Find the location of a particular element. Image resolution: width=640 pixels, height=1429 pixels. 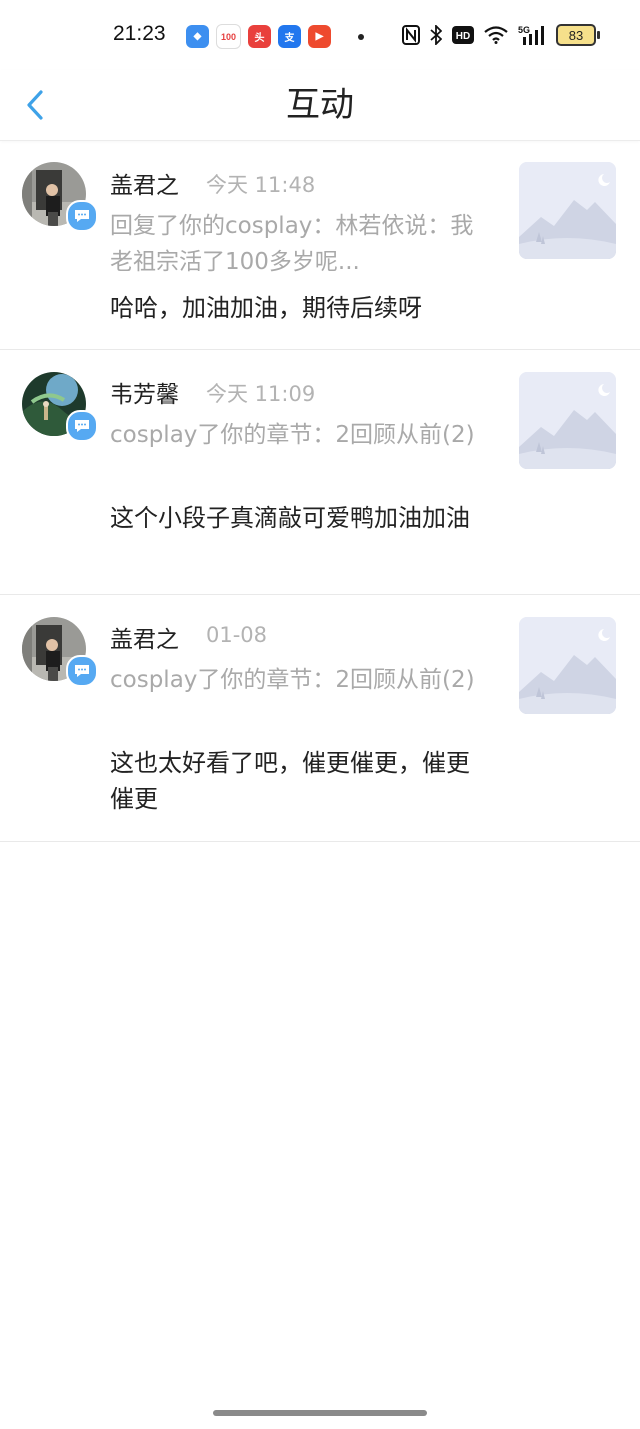

user-name: 韦芳馨 is located at coordinates (144, 392).